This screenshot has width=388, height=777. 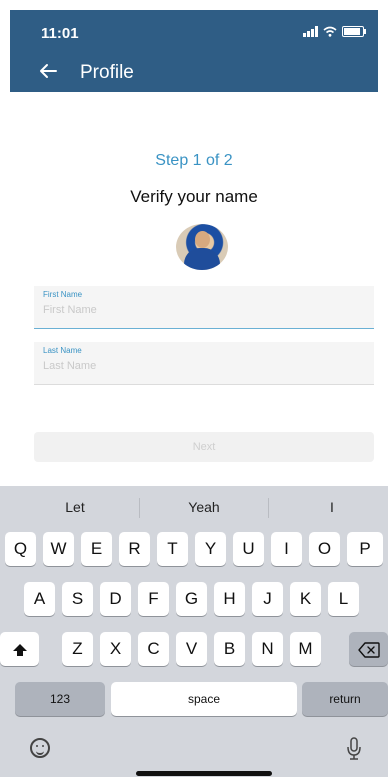 I want to click on key-e: E, so click(x=96, y=549).